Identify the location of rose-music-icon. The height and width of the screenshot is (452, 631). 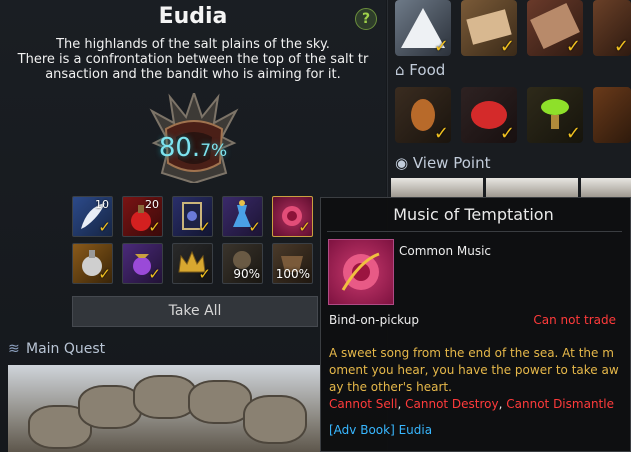
(360, 271).